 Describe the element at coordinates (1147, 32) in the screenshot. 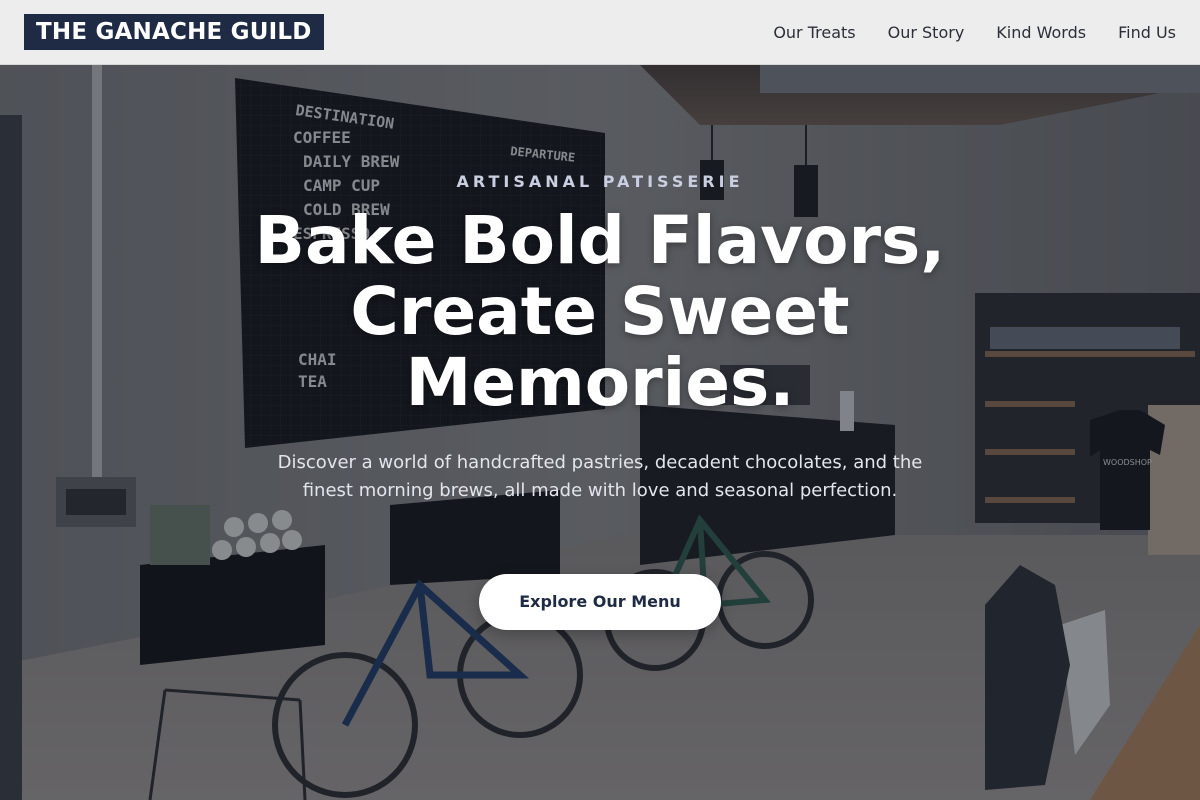

I see `nav-link-find-us: Find Us` at that location.